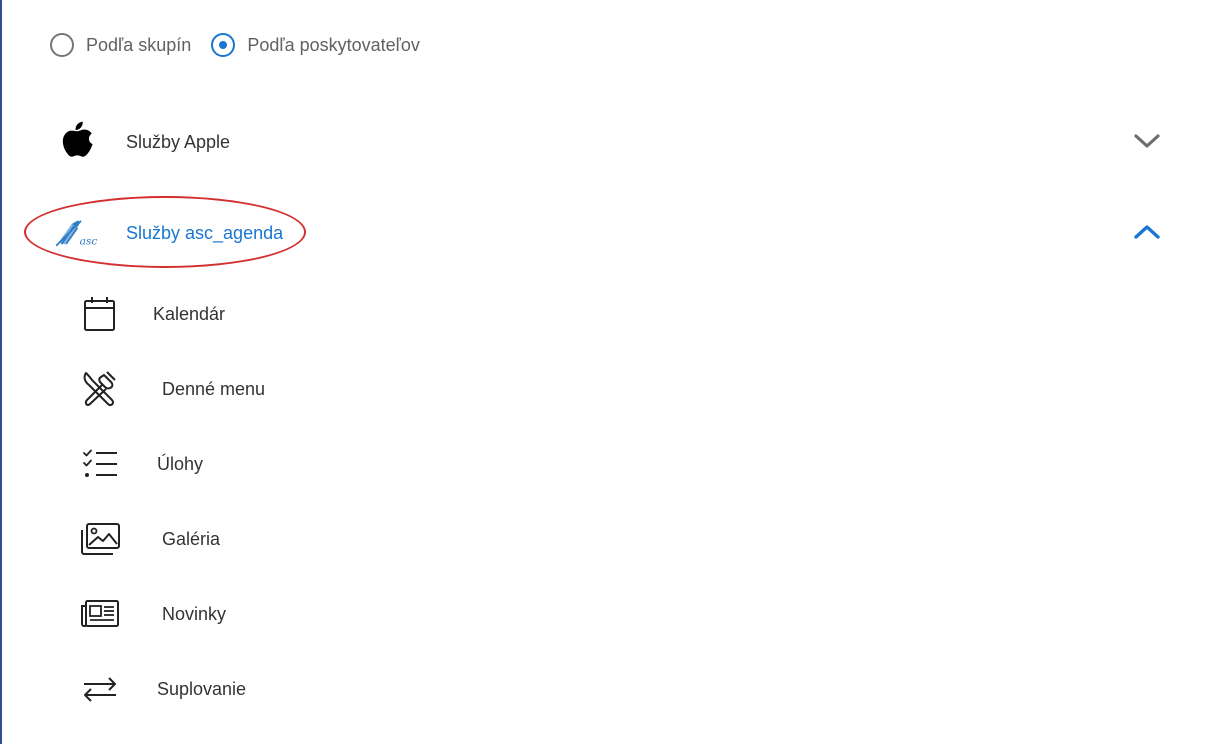 The width and height of the screenshot is (1208, 744). Describe the element at coordinates (605, 314) in the screenshot. I see `service-item-calendar: Kalendár` at that location.